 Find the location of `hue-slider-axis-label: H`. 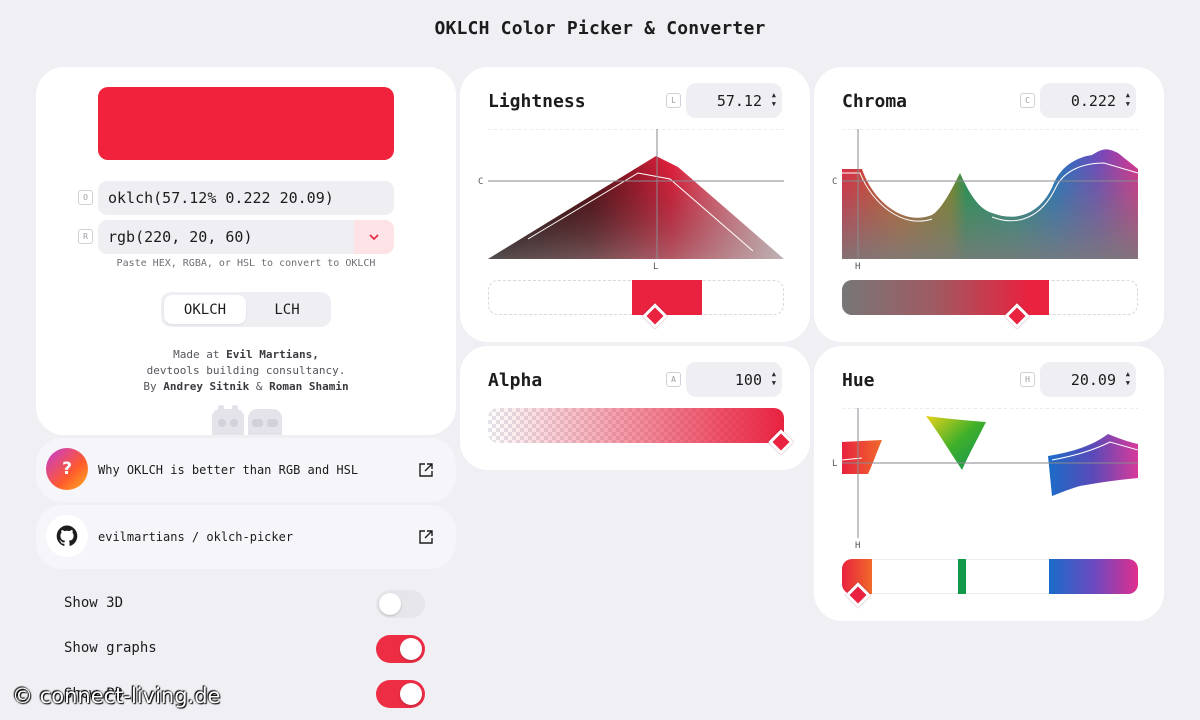

hue-slider-axis-label: H is located at coordinates (858, 546).